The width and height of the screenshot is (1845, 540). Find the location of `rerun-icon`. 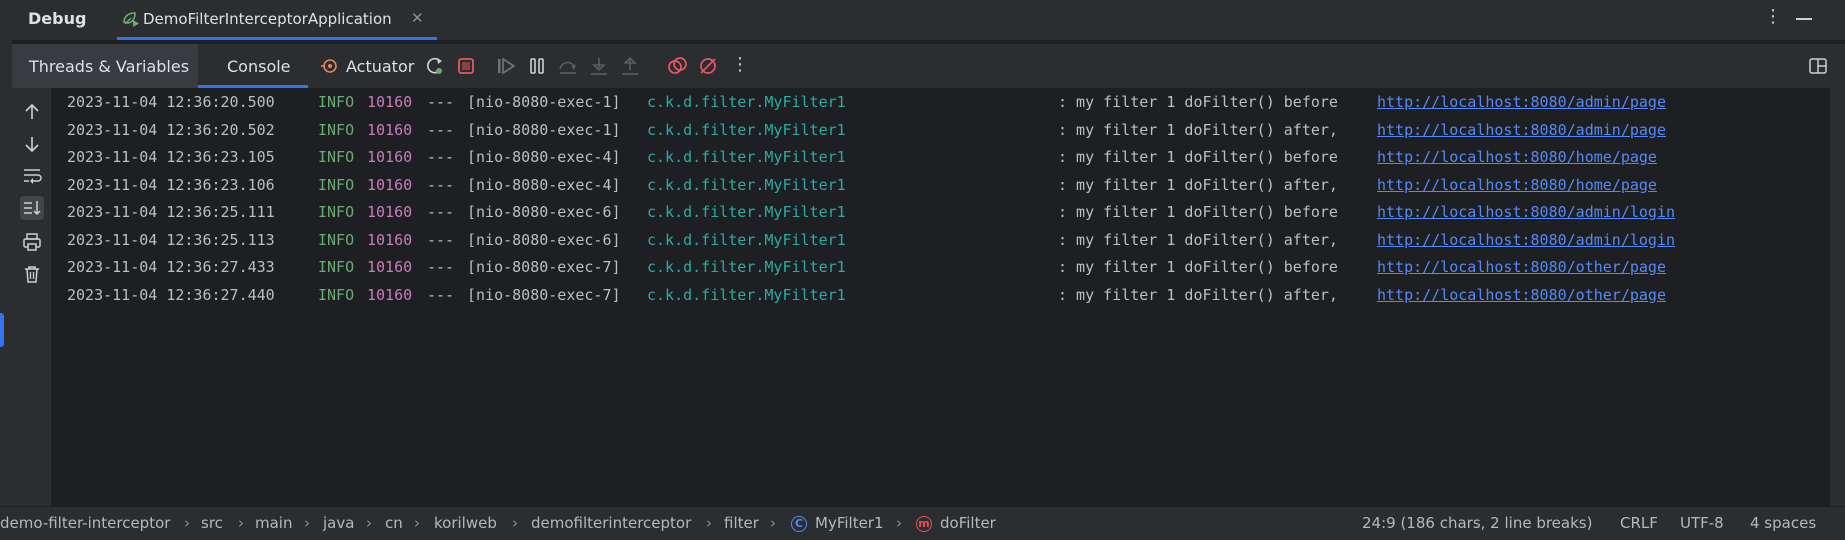

rerun-icon is located at coordinates (434, 65).